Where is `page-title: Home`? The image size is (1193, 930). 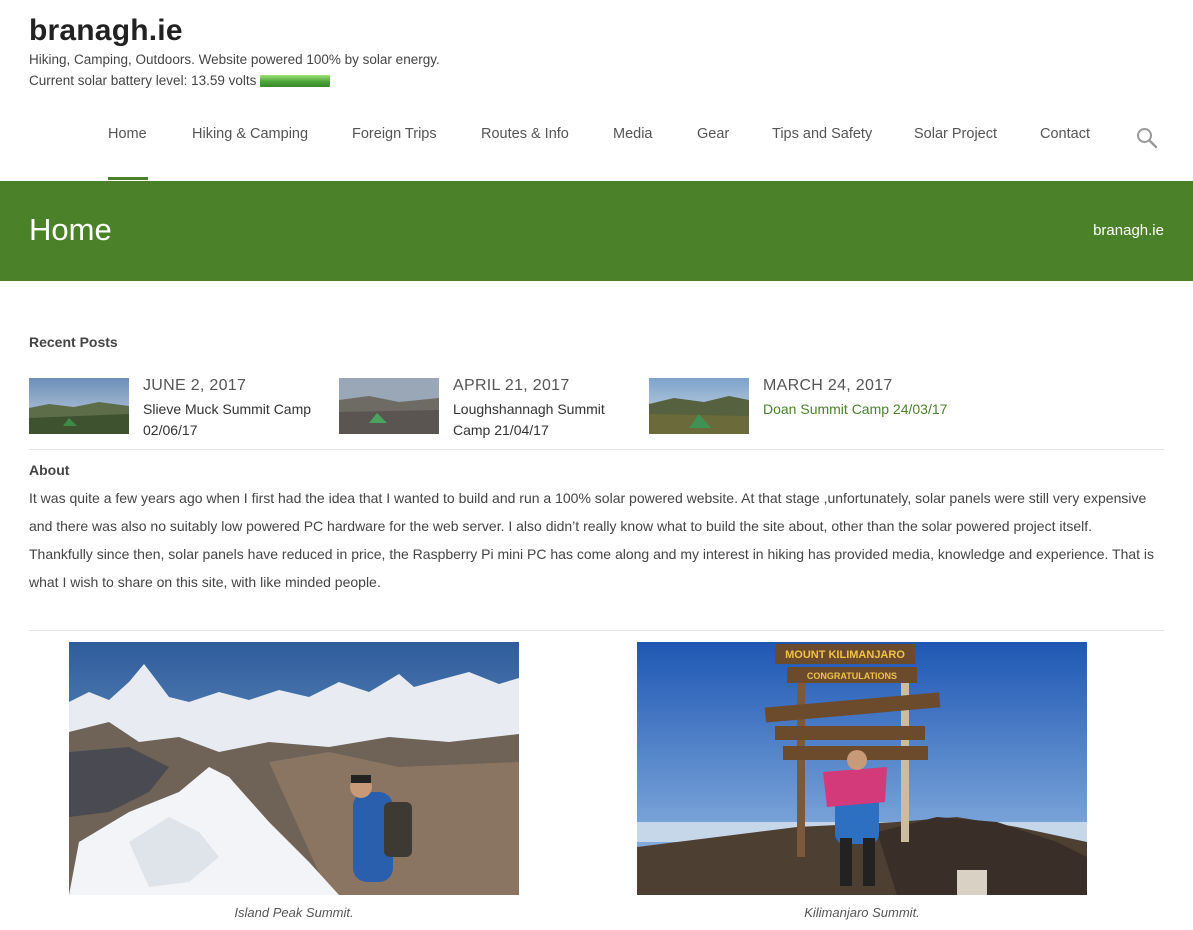
page-title: Home is located at coordinates (70, 229).